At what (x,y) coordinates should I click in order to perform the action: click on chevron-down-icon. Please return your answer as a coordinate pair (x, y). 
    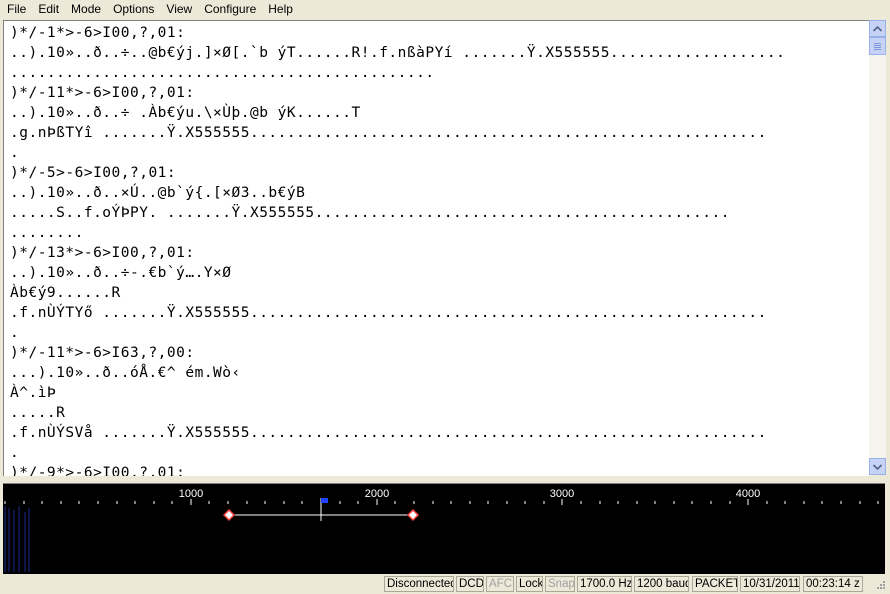
    Looking at the image, I should click on (877, 466).